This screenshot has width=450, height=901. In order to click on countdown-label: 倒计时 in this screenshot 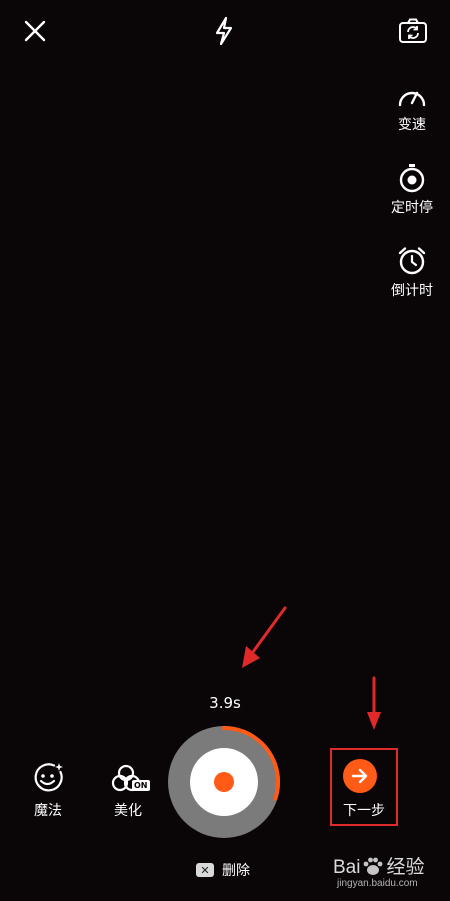, I will do `click(412, 291)`.